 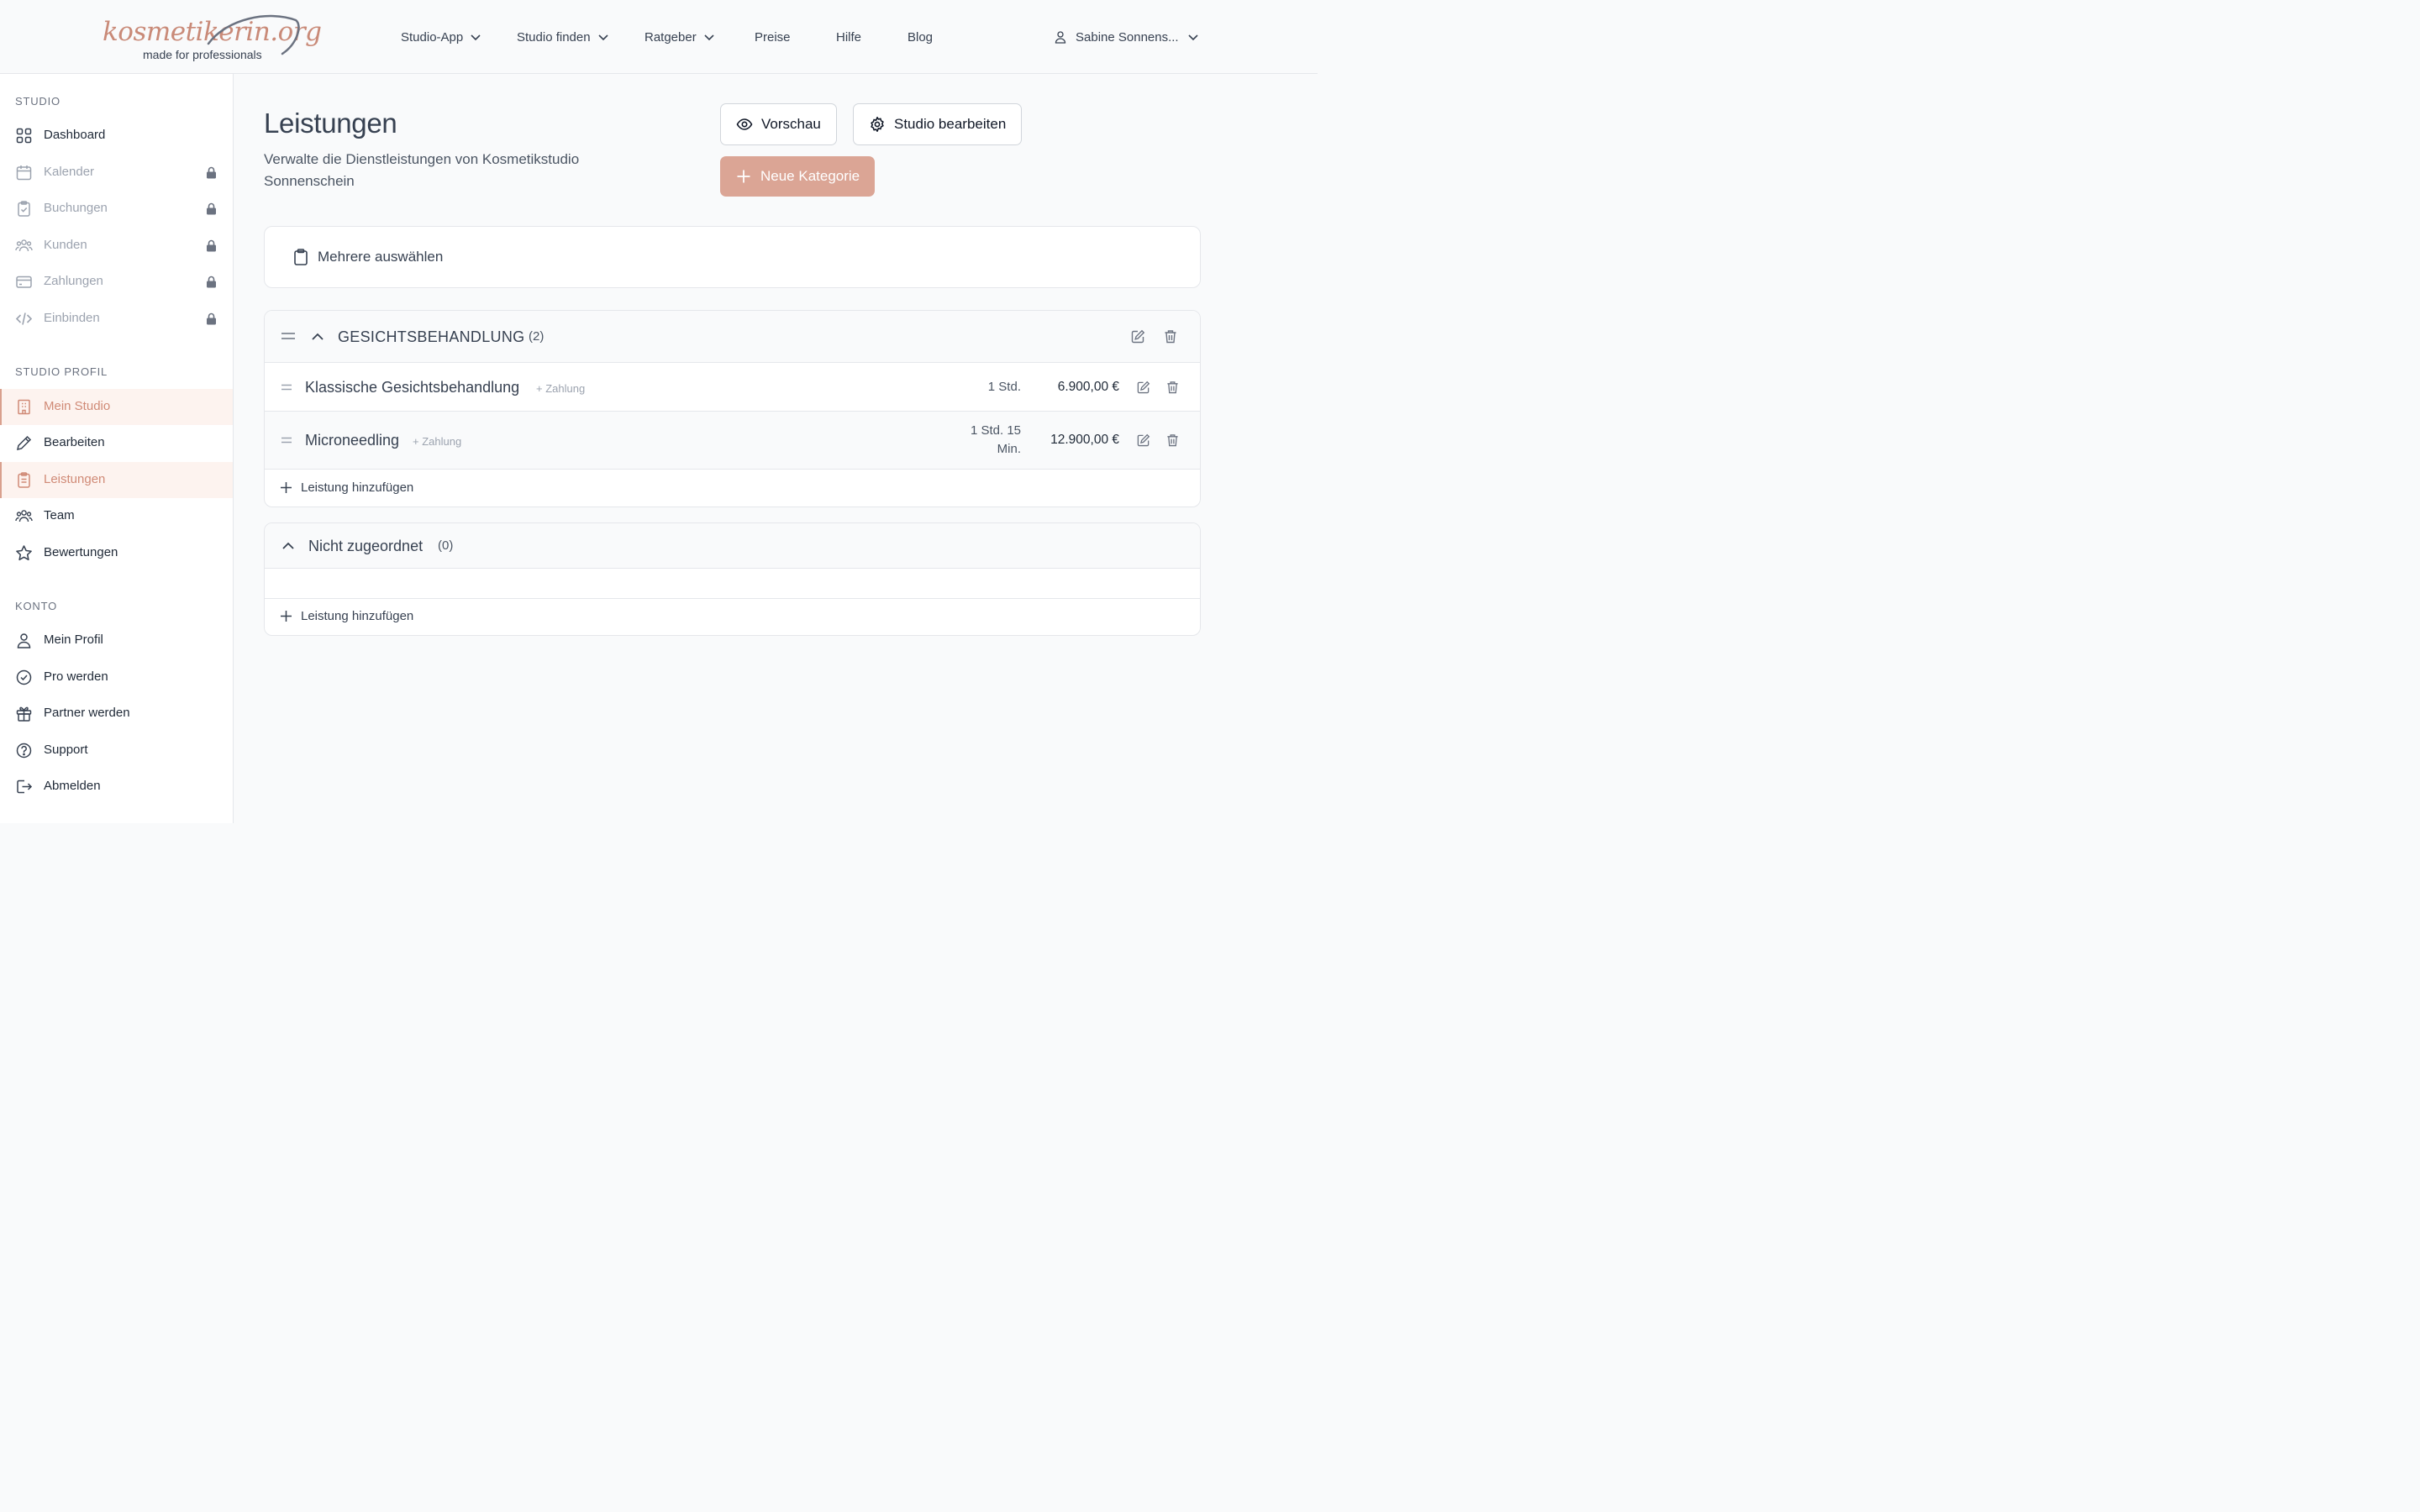 I want to click on sidebar-item-label: Kunden, so click(x=65, y=245).